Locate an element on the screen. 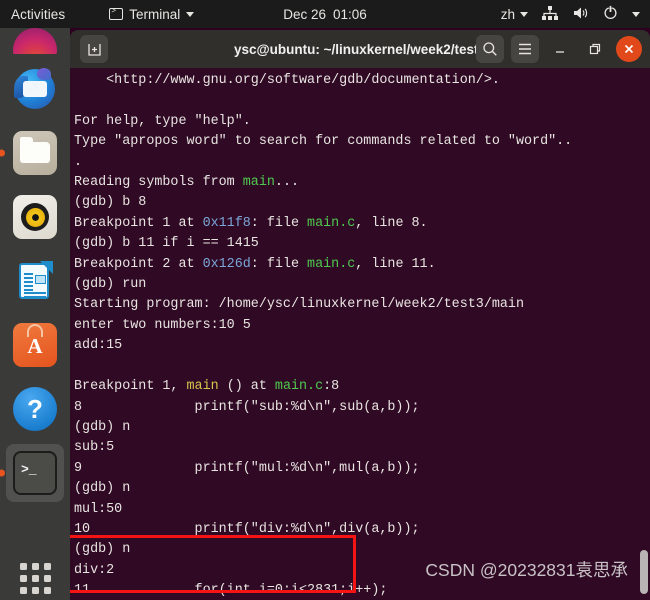 The height and width of the screenshot is (600, 650). terminal-scrollbar is located at coordinates (644, 572).